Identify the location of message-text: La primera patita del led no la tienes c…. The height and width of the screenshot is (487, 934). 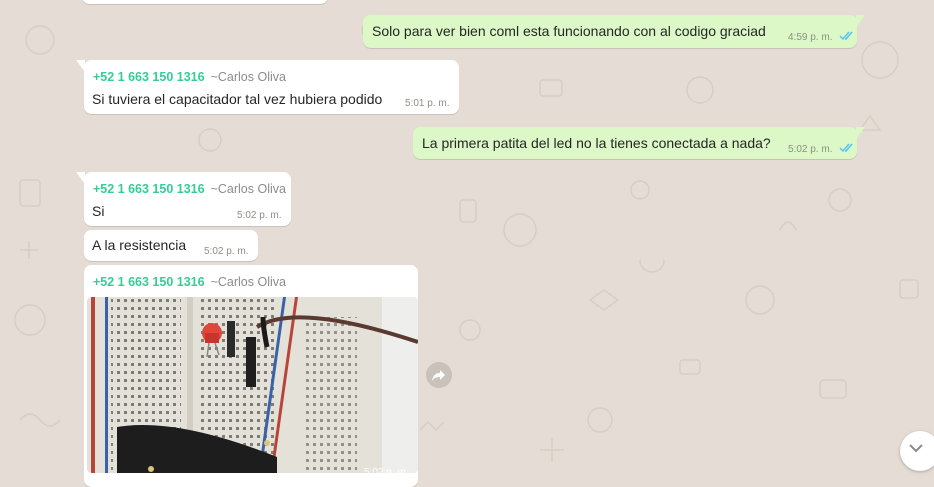
(596, 143).